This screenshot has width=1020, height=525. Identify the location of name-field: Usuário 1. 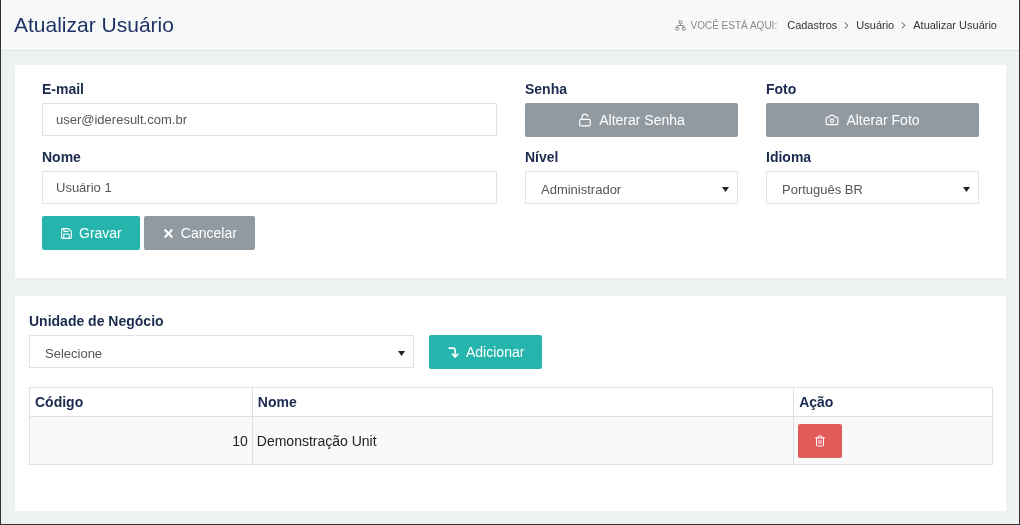
(269, 187).